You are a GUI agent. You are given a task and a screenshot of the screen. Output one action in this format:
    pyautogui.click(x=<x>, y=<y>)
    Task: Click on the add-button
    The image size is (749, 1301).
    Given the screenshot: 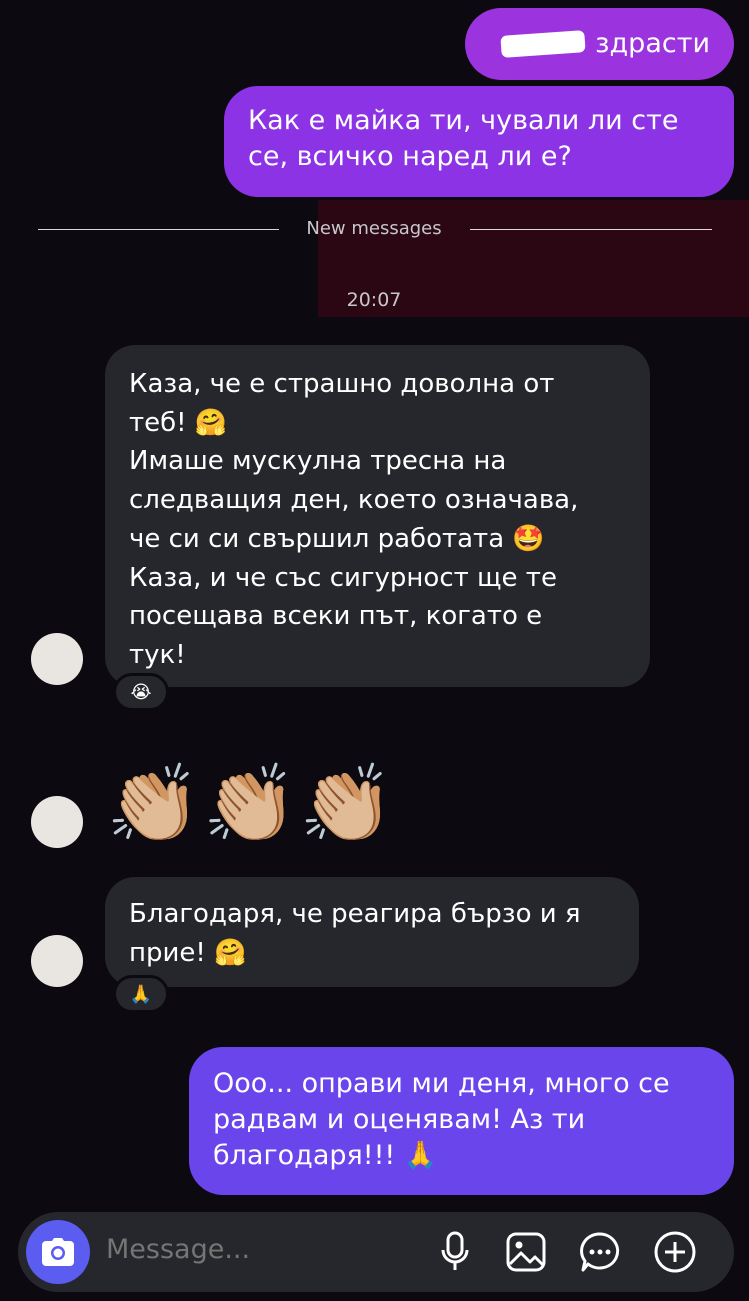 What is the action you would take?
    pyautogui.click(x=675, y=1252)
    